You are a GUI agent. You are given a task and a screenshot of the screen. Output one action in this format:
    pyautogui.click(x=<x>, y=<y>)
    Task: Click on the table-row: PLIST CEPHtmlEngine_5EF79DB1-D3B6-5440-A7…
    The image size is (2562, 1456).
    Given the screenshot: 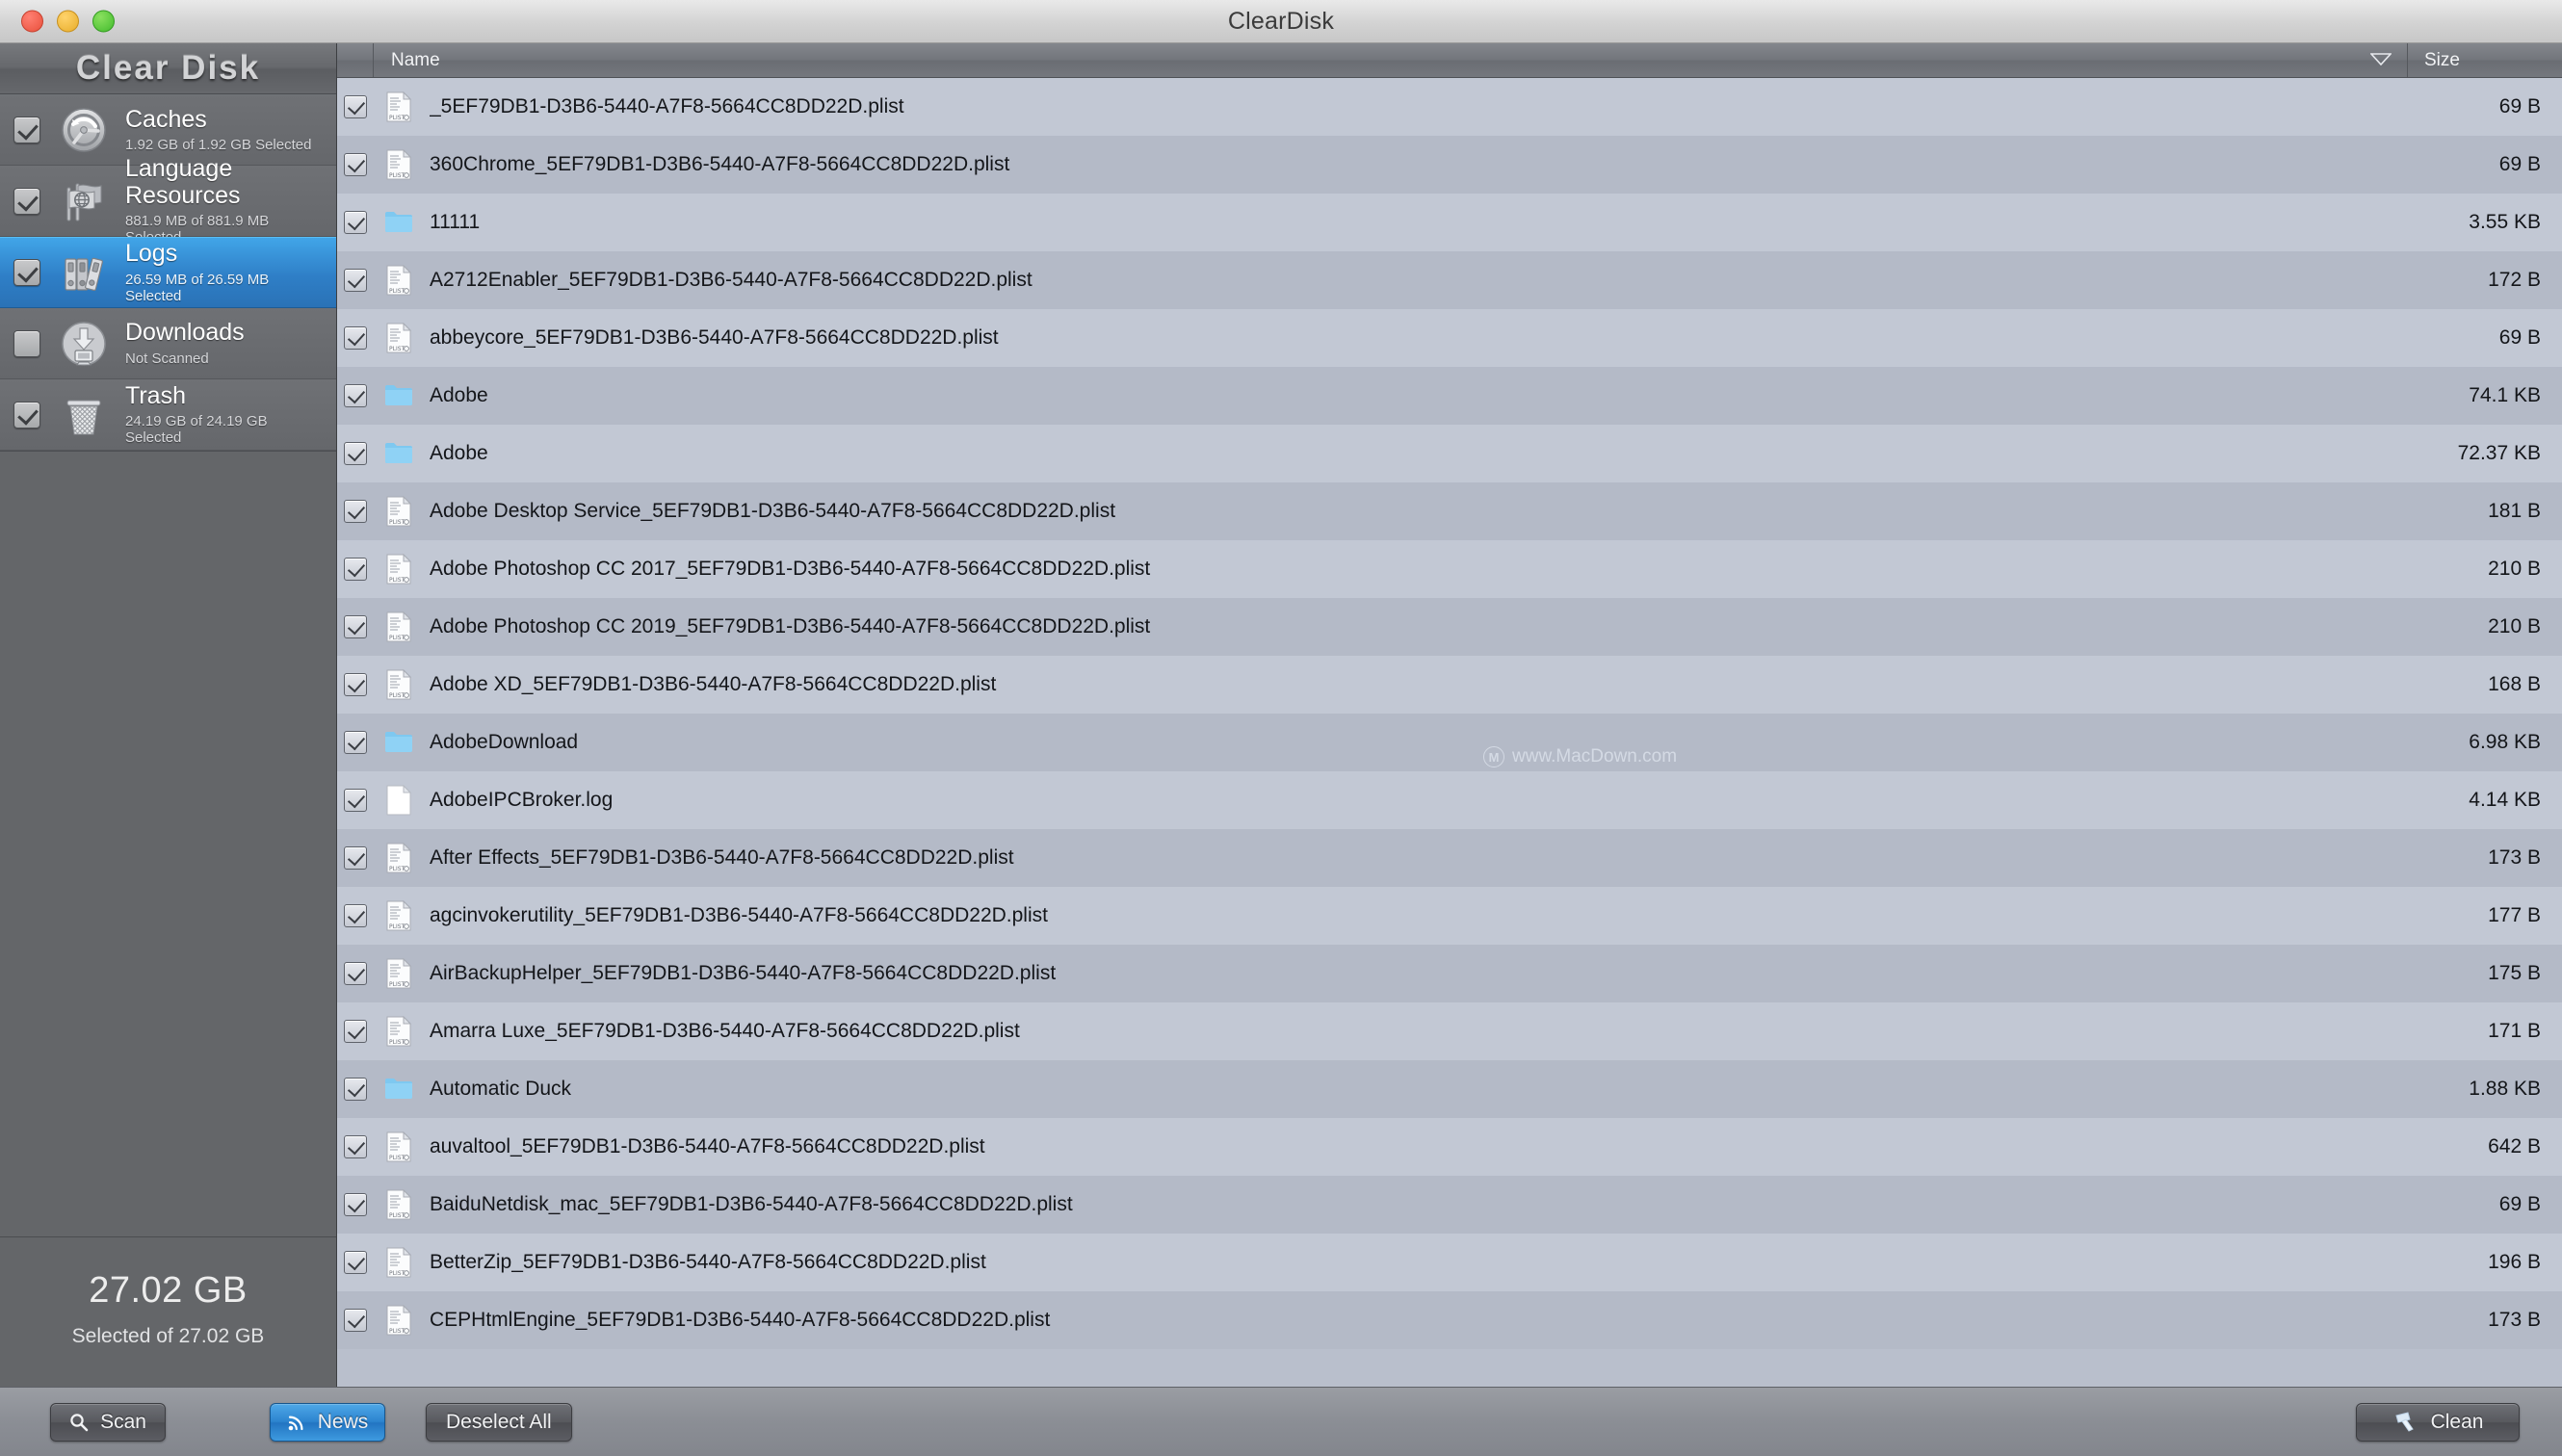 What is the action you would take?
    pyautogui.click(x=1449, y=1320)
    